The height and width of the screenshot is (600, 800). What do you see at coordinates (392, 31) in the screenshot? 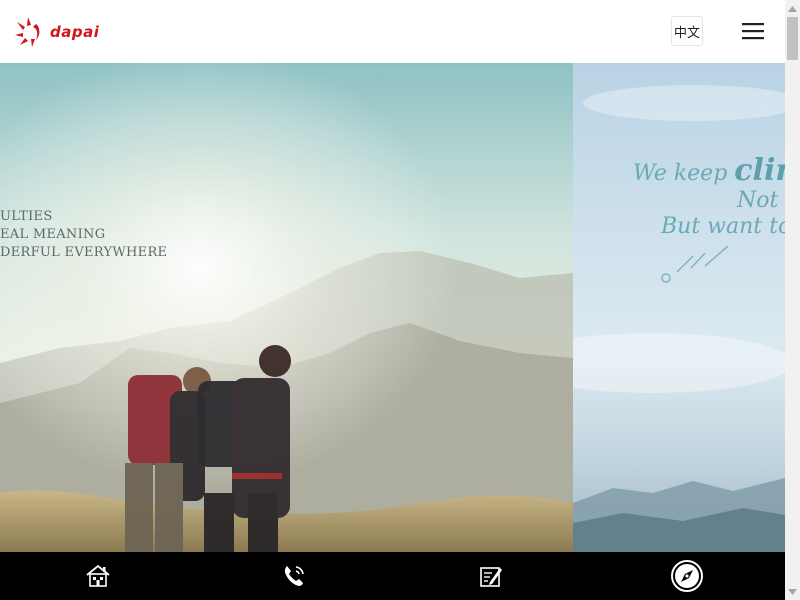
I see `site-header: dapai 中文` at bounding box center [392, 31].